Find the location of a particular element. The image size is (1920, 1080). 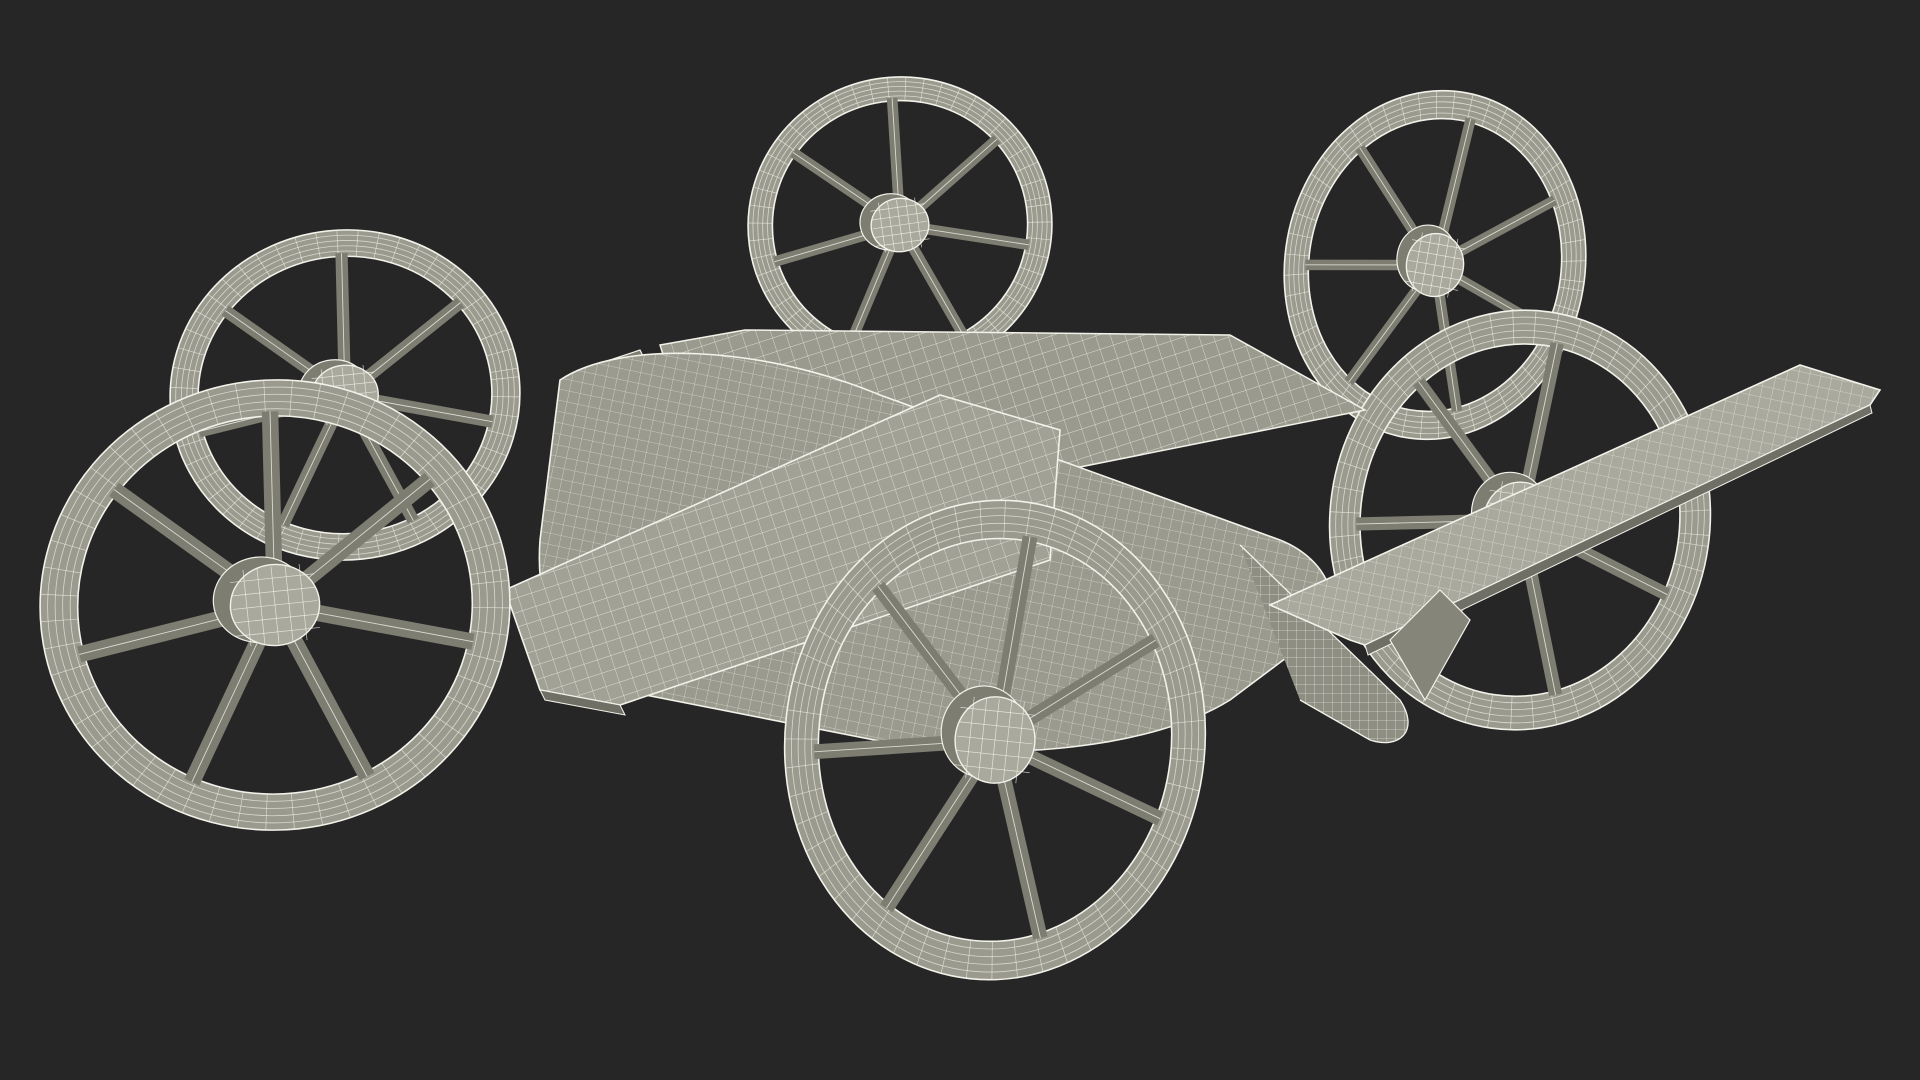

rotor-front-left-assembly is located at coordinates (275, 605).